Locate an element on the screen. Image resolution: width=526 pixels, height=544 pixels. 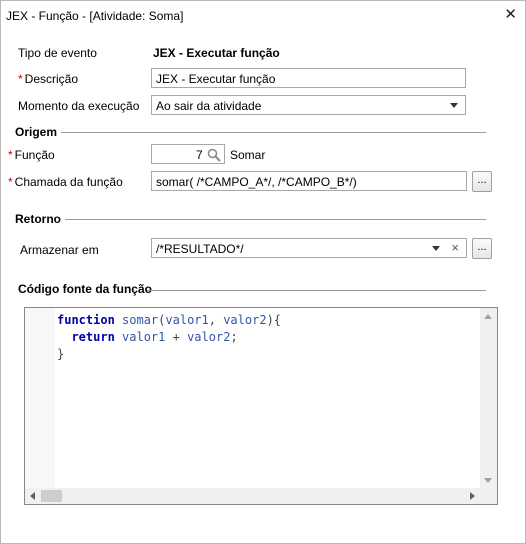
scroll-down-icon is located at coordinates (488, 480).